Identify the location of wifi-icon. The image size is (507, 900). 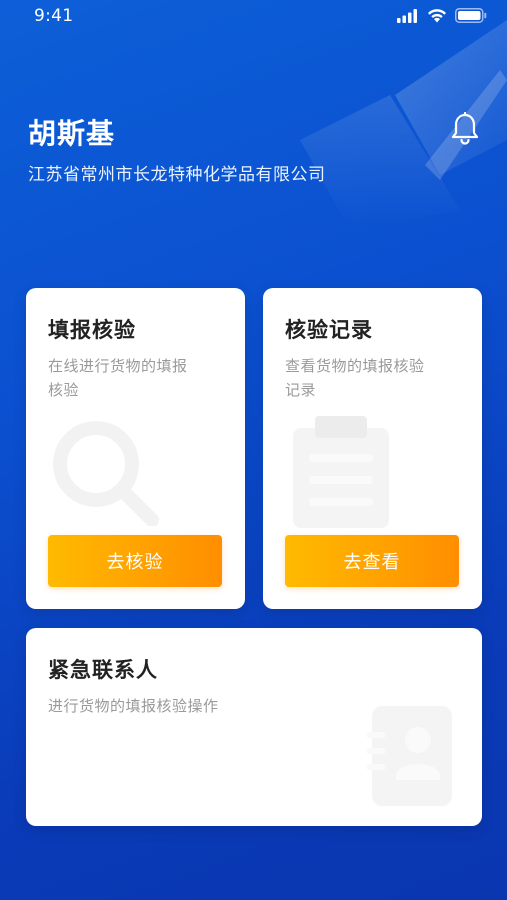
(437, 16).